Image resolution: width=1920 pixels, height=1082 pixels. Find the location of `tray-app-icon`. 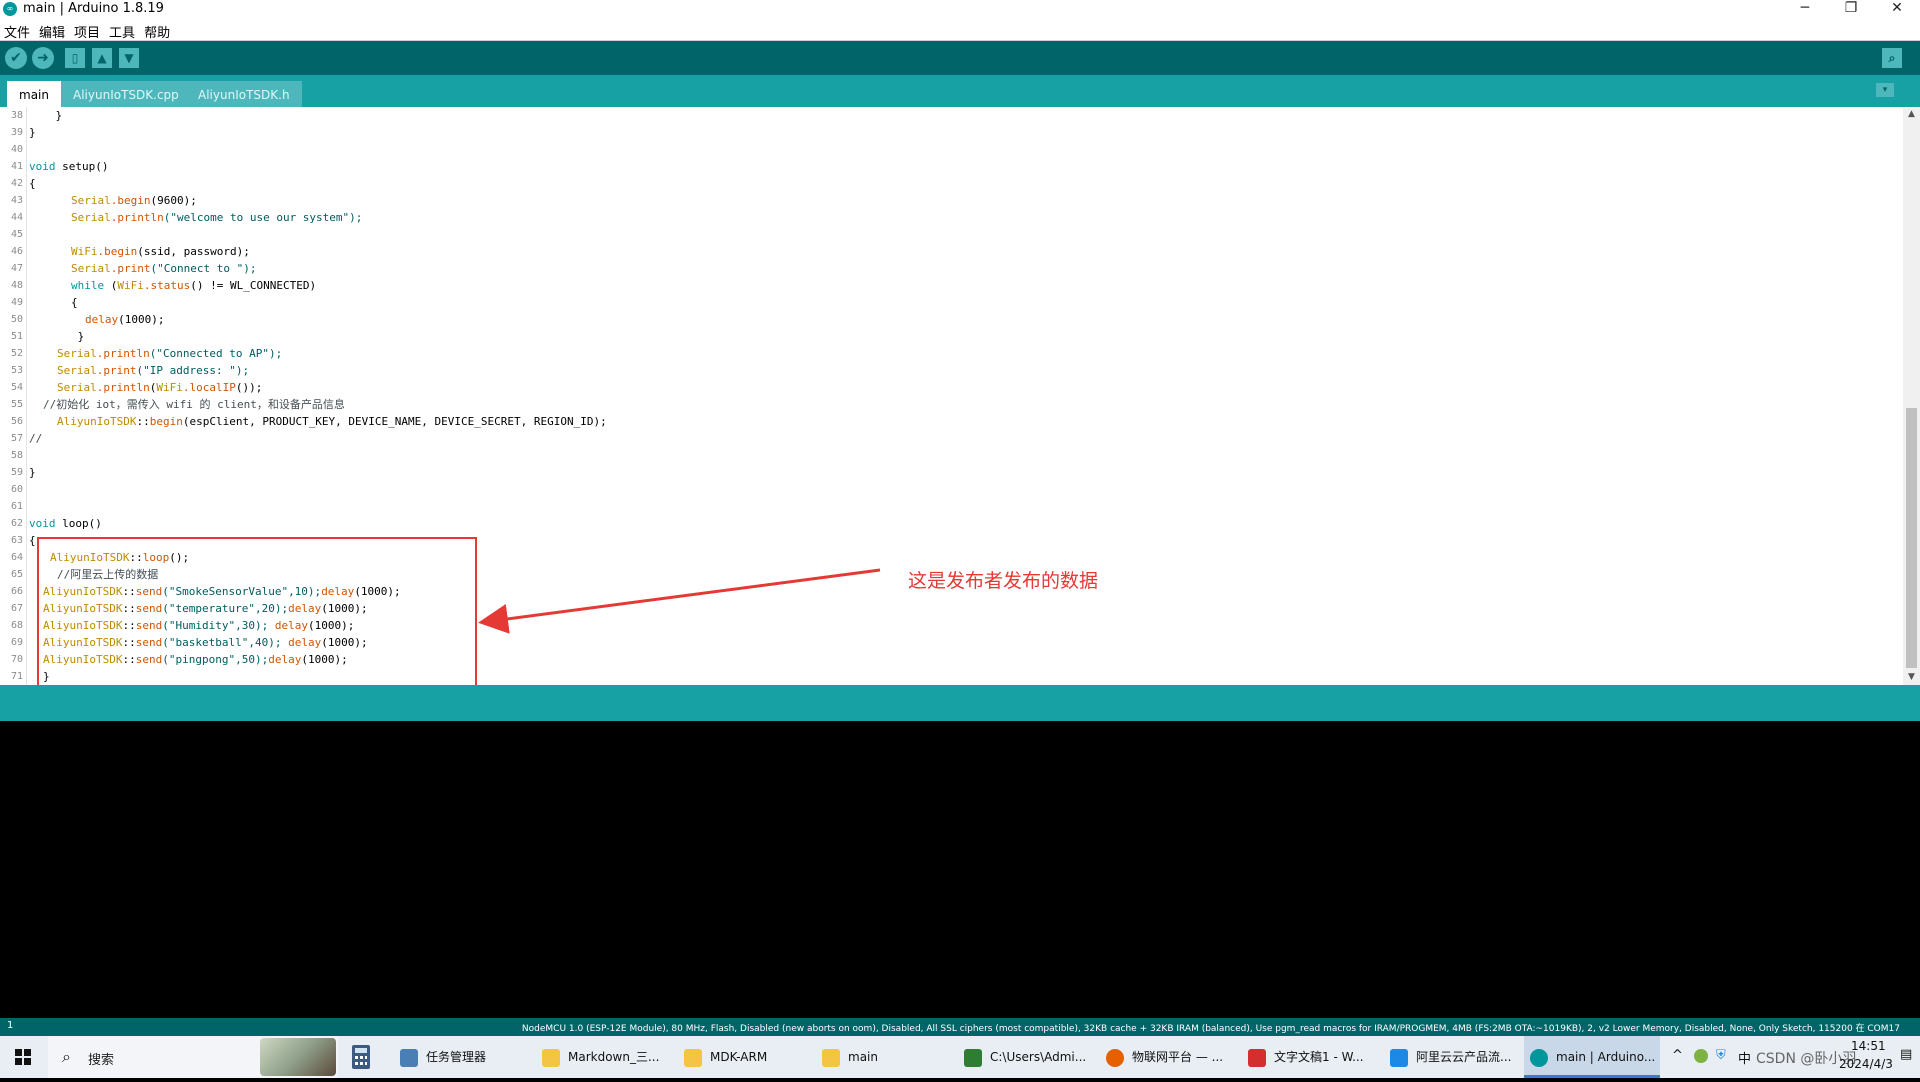

tray-app-icon is located at coordinates (1701, 1056).